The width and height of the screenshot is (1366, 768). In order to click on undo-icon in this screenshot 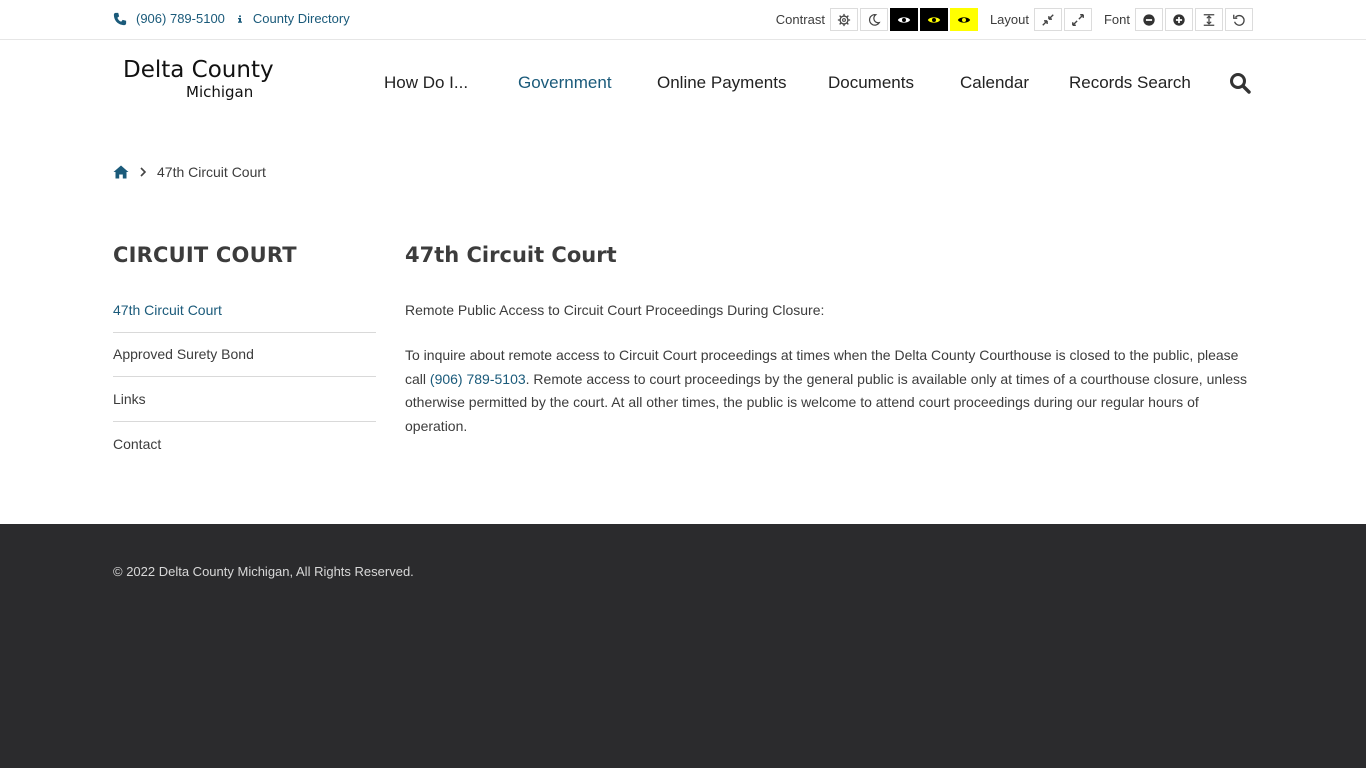, I will do `click(1239, 20)`.